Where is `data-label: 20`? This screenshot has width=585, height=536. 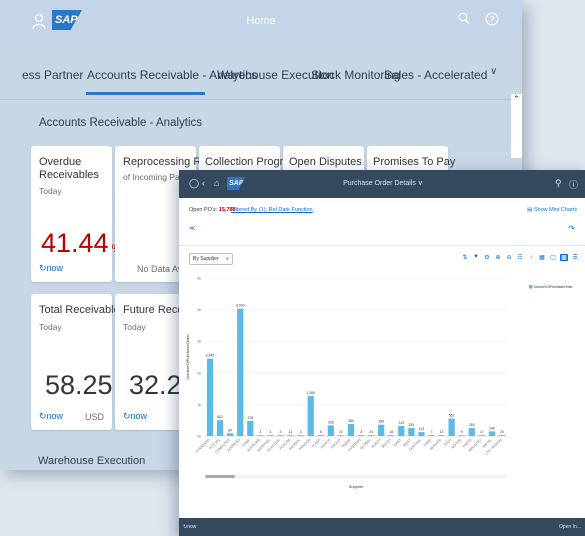 data-label: 20 is located at coordinates (502, 432).